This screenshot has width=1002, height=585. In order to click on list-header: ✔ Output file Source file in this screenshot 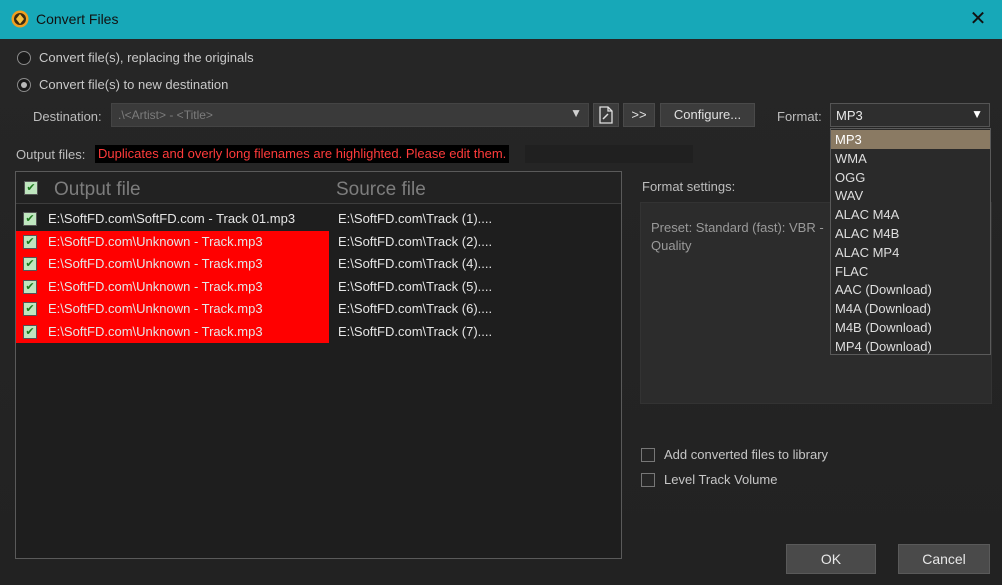, I will do `click(318, 188)`.